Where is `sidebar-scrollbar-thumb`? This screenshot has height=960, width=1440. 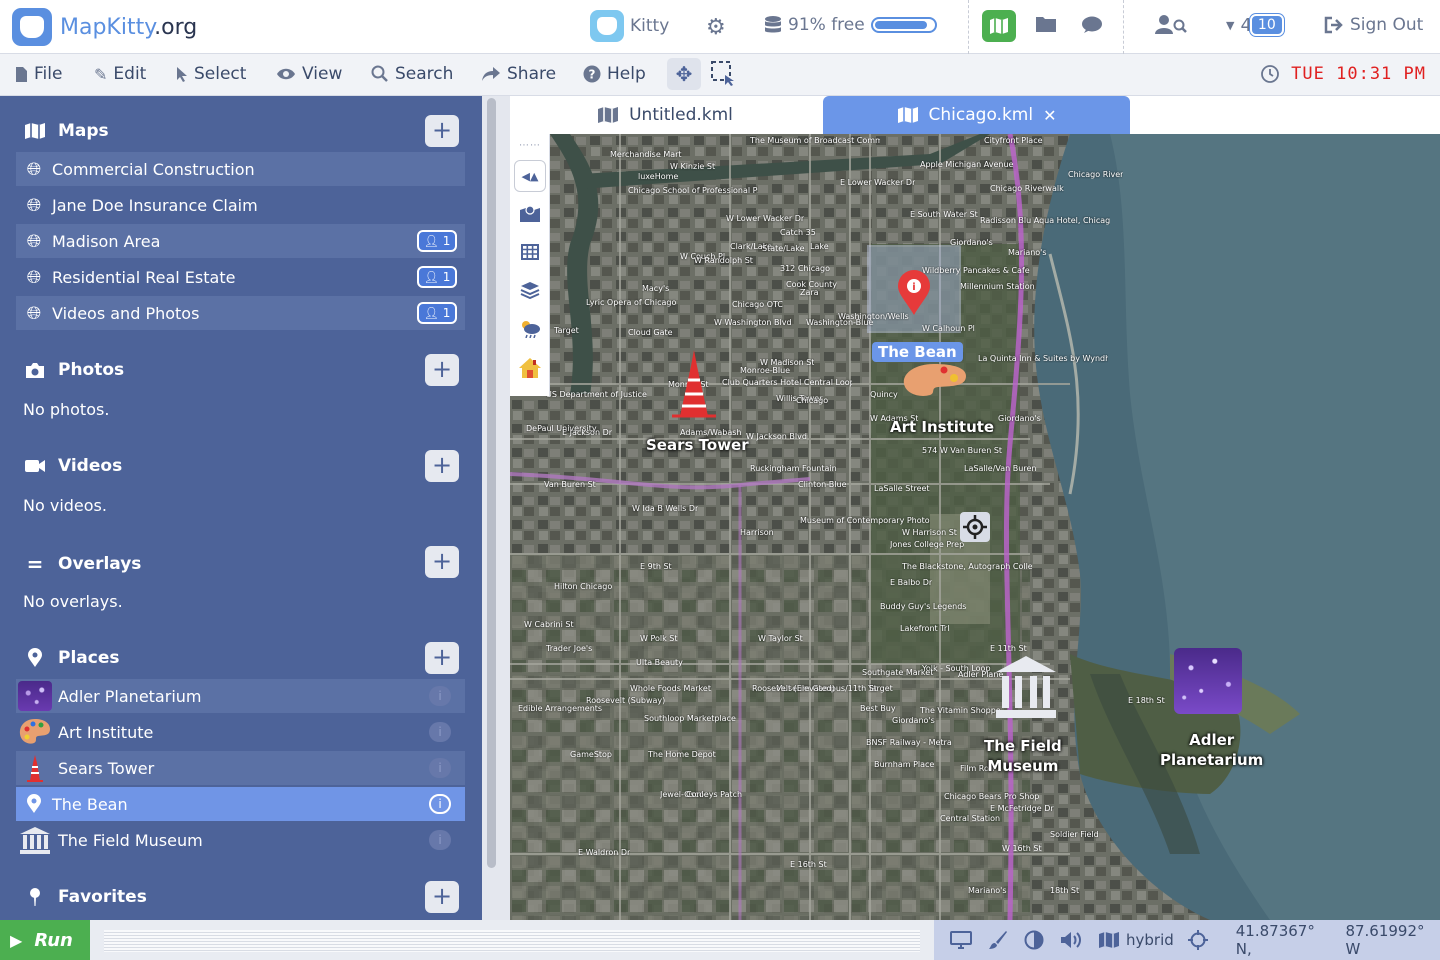
sidebar-scrollbar-thumb is located at coordinates (491, 483).